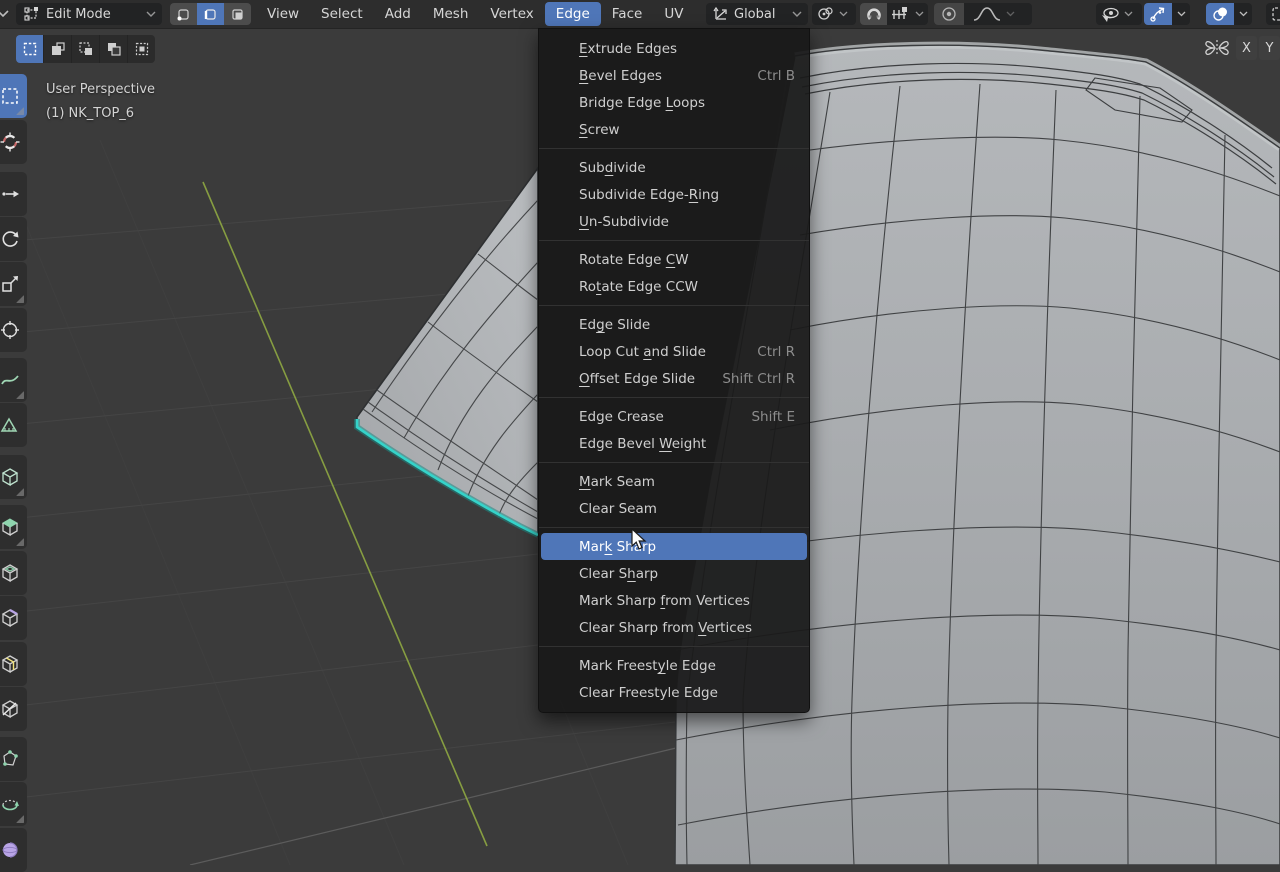 This screenshot has height=872, width=1280. What do you see at coordinates (674, 221) in the screenshot?
I see `menu-item-un-subdivide: Un-Subdivide` at bounding box center [674, 221].